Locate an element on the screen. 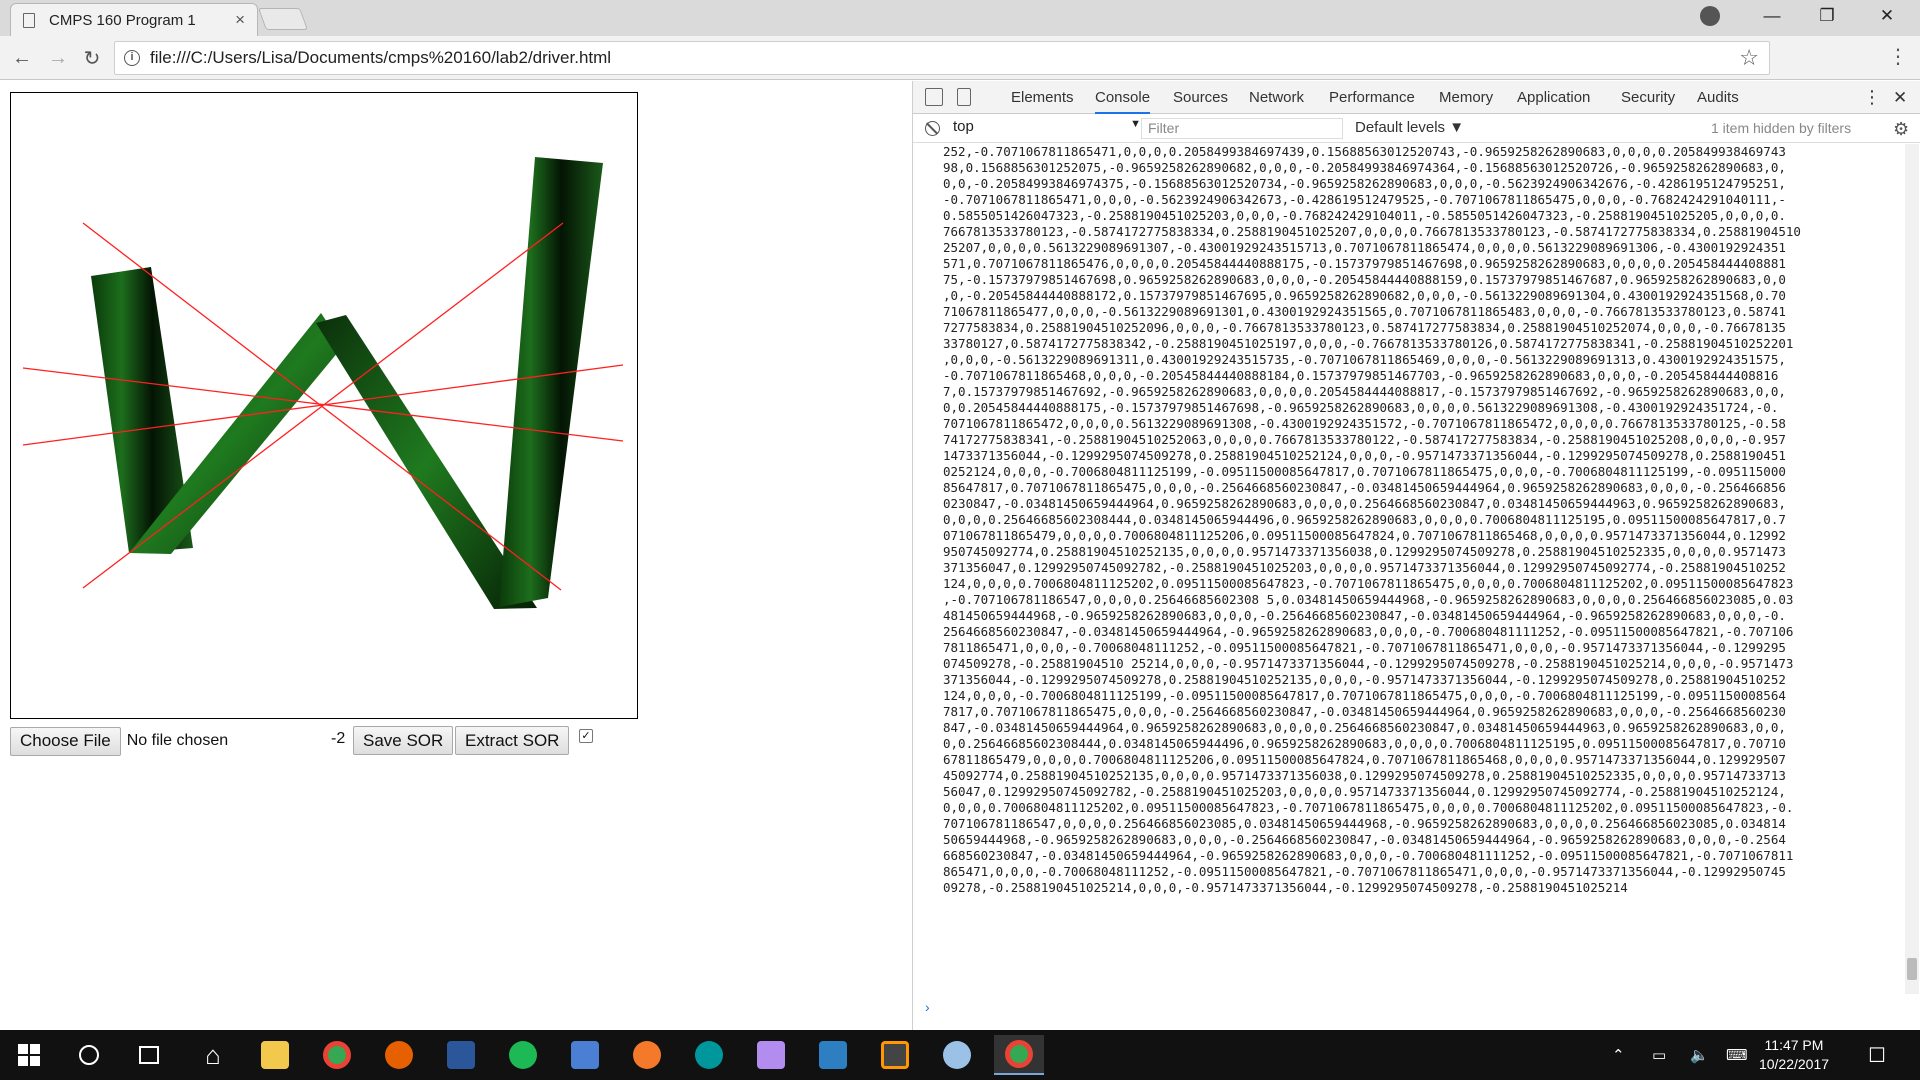  browser-tab: CMPS 160 Program 1 × is located at coordinates (134, 19).